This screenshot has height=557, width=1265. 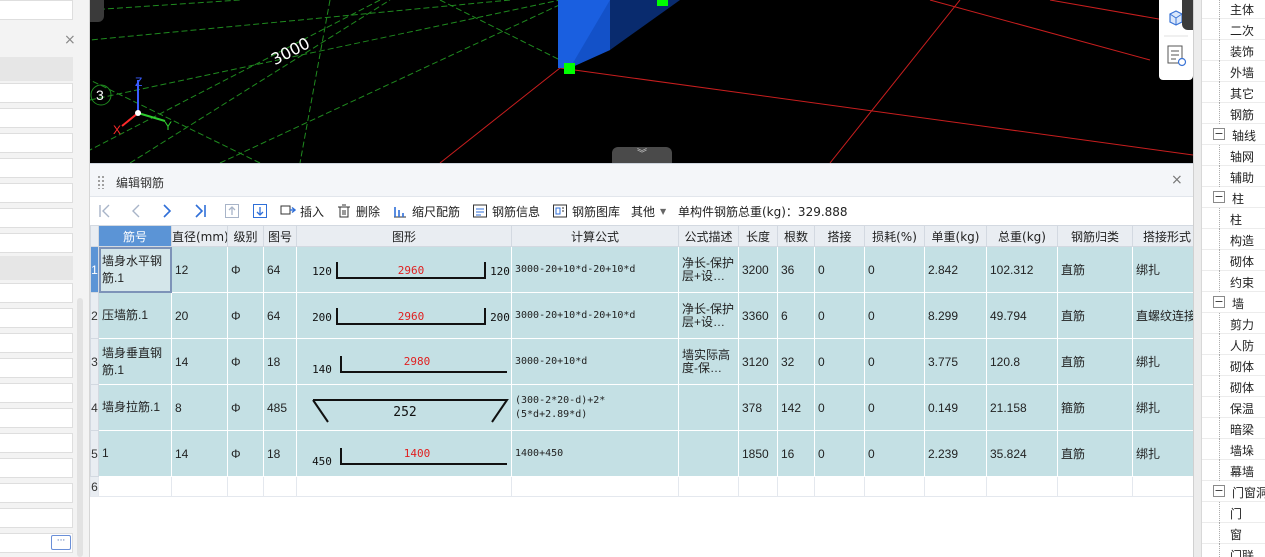 What do you see at coordinates (260, 211) in the screenshot?
I see `move-down-button` at bounding box center [260, 211].